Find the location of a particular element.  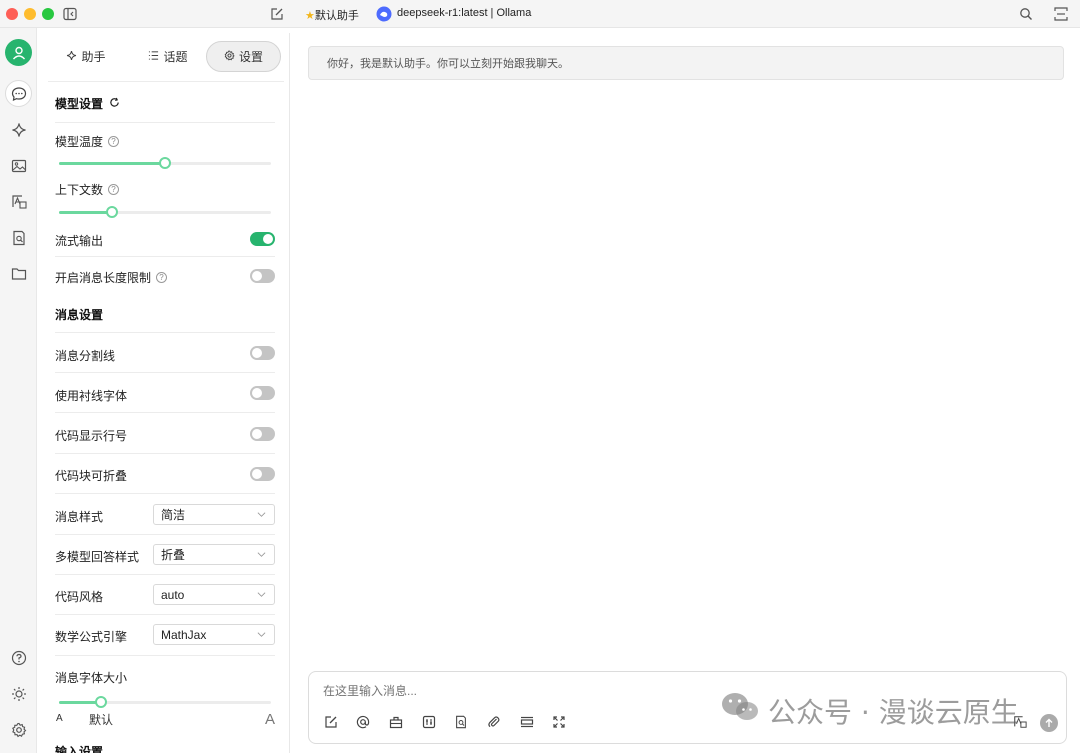

deepseek-logo-icon is located at coordinates (384, 14).